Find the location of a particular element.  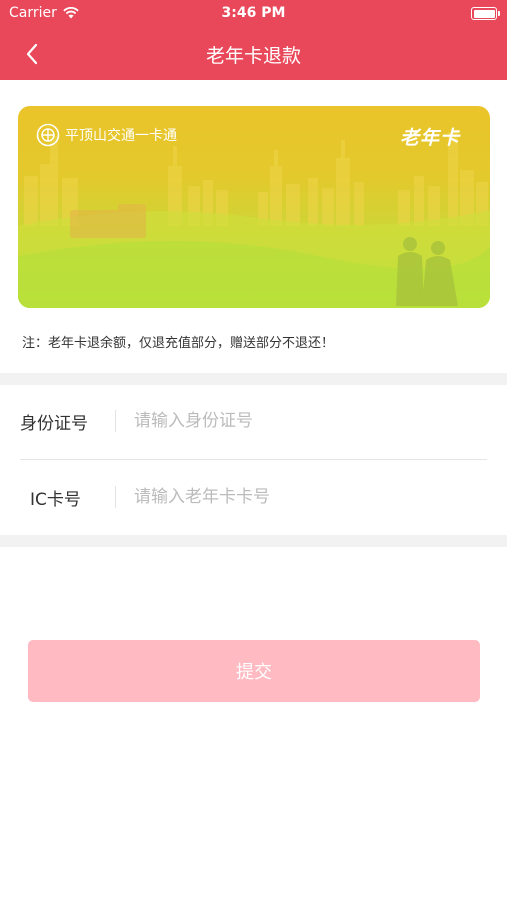

refund-note: 注：老年卡退余额，仅退充值部分，赠送部分不退还！ is located at coordinates (178, 343).